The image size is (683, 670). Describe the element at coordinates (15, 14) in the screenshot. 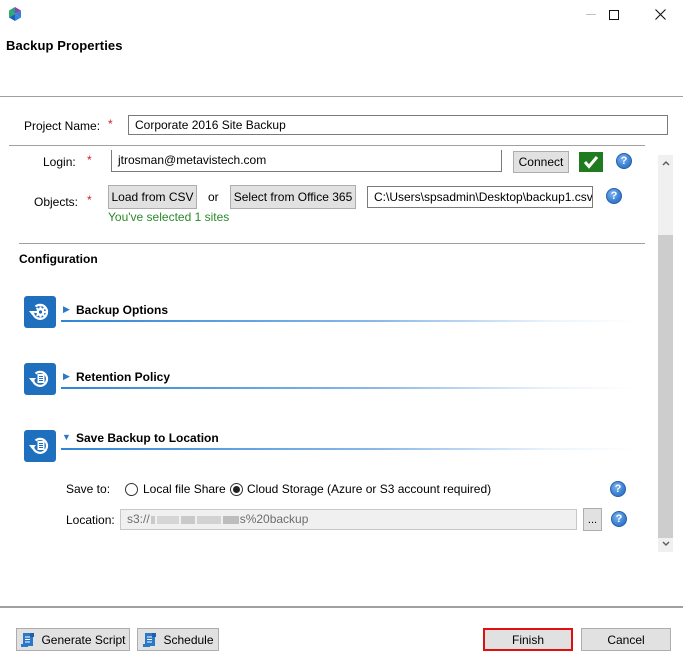

I see `app-logo-icon` at that location.